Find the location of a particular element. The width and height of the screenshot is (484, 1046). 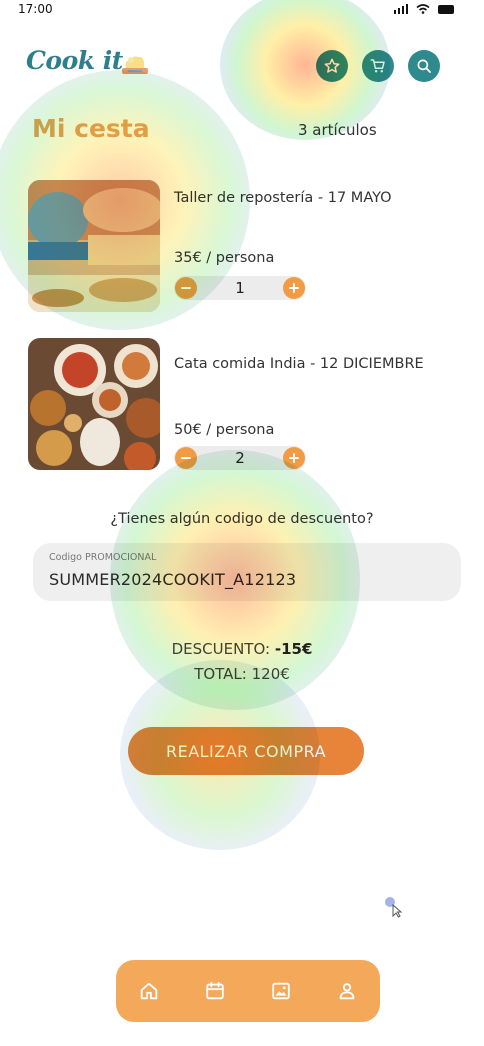

order-totals: DESCUENTO: -15€ TOTAL: 120€ is located at coordinates (242, 662).